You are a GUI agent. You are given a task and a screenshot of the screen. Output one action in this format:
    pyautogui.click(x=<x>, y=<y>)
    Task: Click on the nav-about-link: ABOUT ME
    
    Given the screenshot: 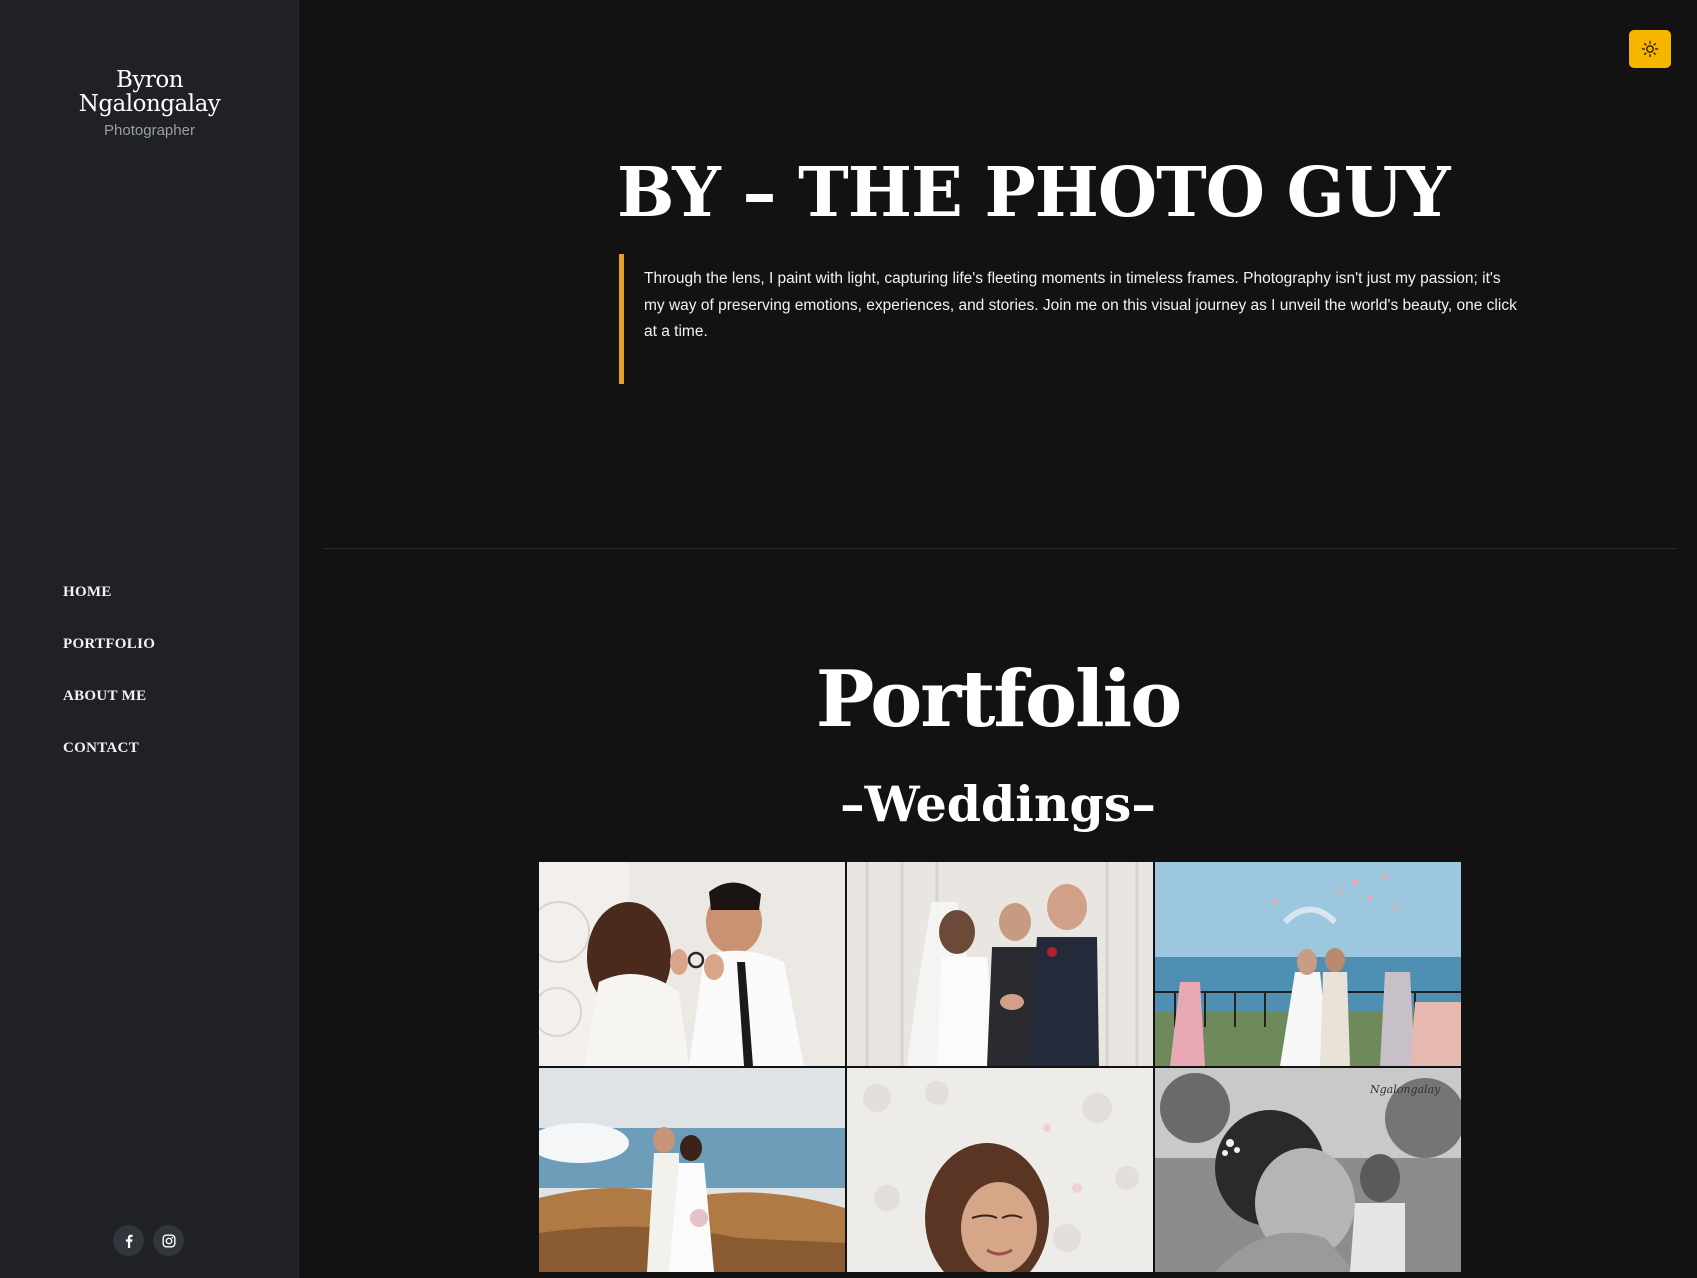 What is the action you would take?
    pyautogui.click(x=109, y=710)
    